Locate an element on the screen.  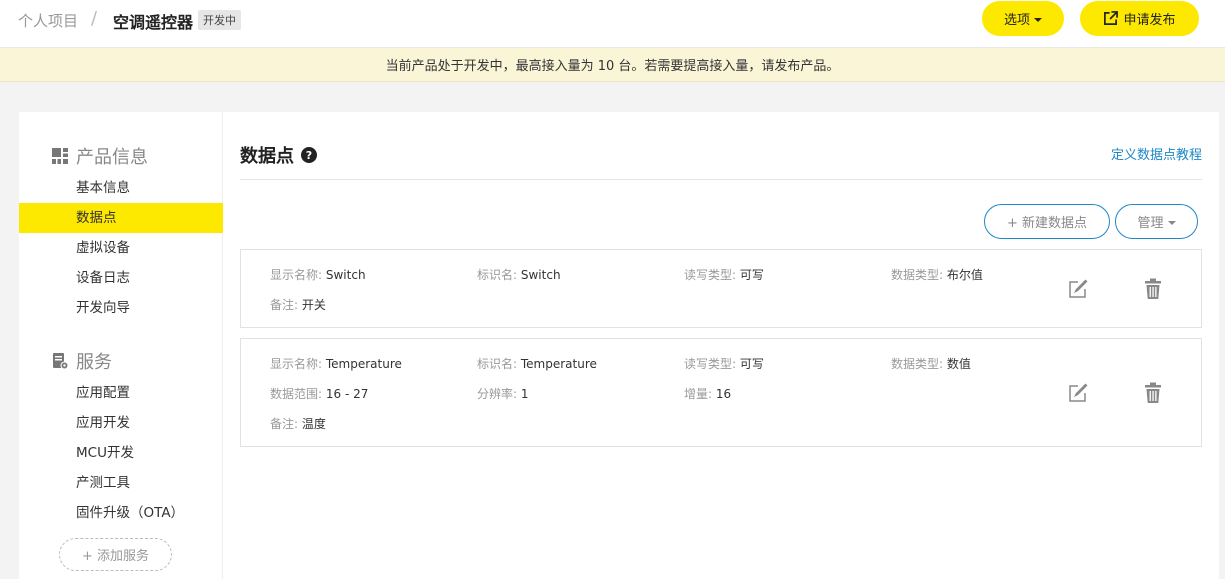
section-services: 服务 is located at coordinates (81, 361).